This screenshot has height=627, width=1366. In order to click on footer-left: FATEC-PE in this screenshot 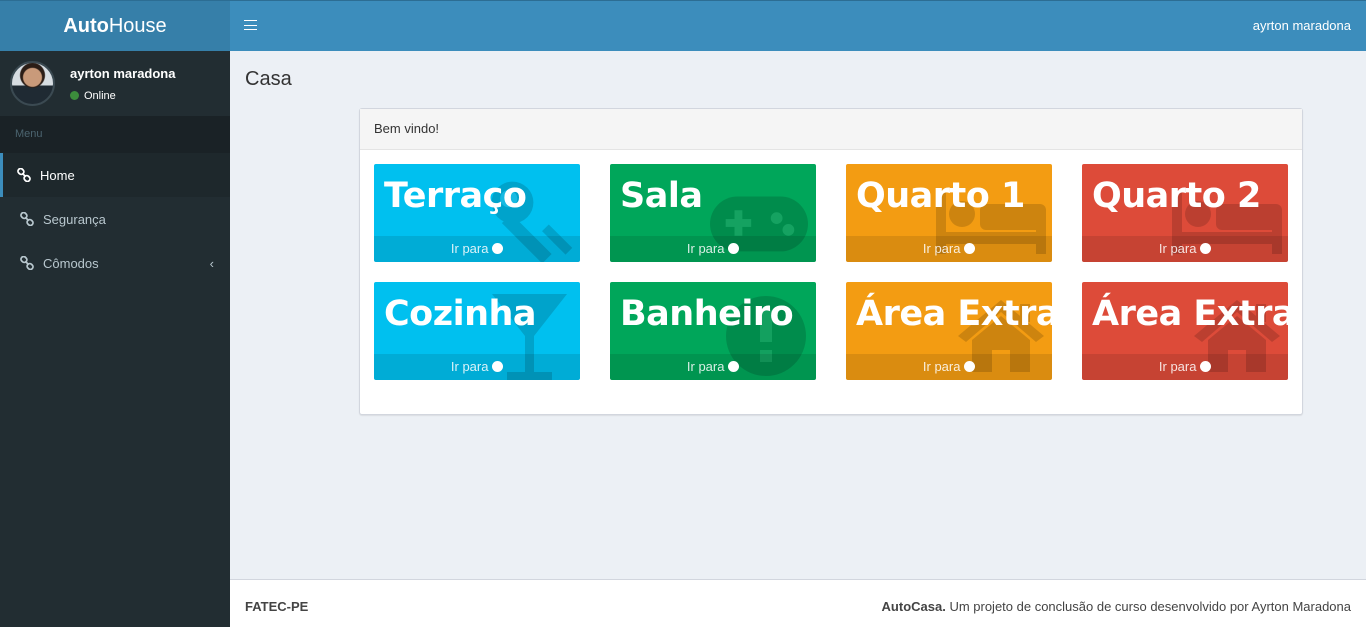, I will do `click(277, 606)`.